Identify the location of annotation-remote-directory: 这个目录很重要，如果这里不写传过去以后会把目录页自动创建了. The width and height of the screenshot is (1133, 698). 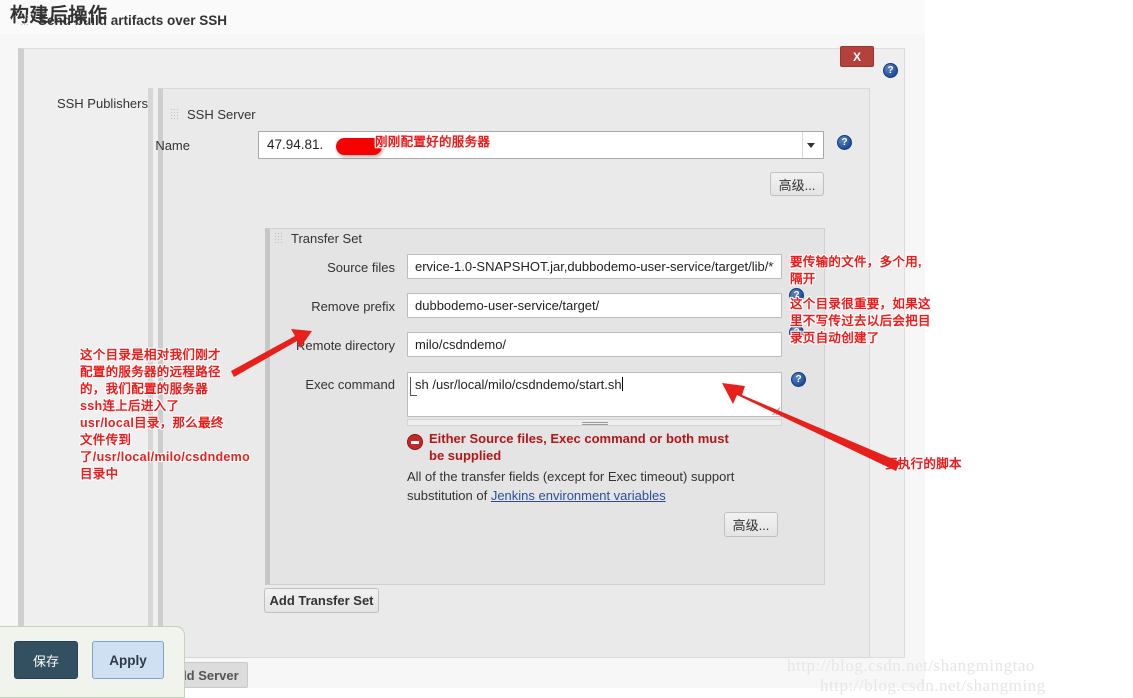
(860, 321).